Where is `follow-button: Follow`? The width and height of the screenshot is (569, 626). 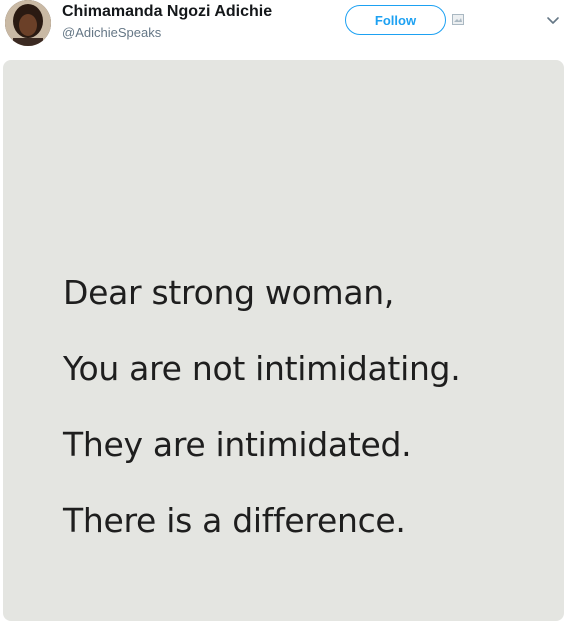
follow-button: Follow is located at coordinates (395, 20).